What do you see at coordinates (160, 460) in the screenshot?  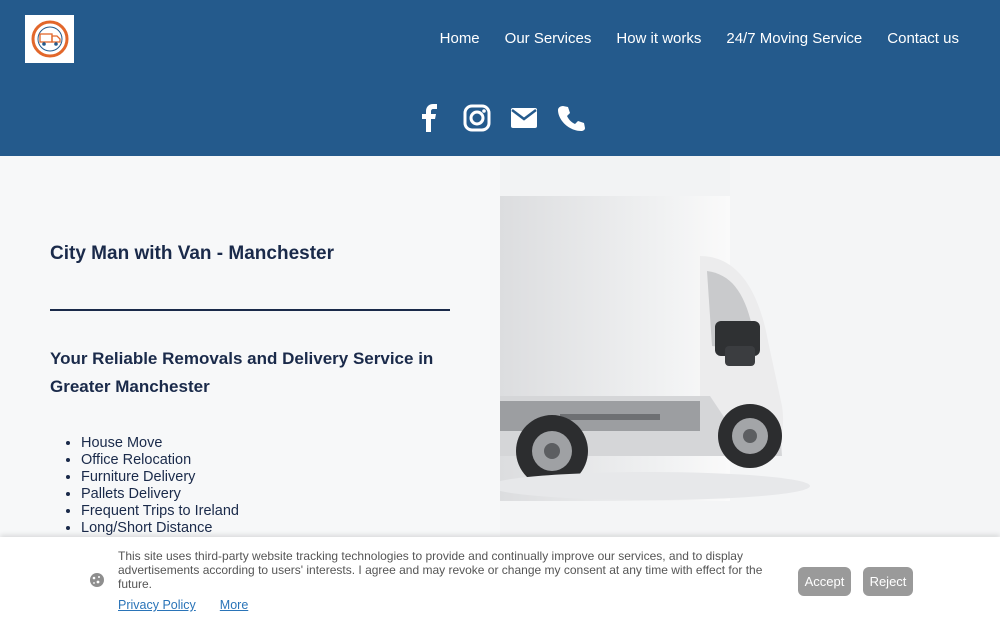 I see `list-item: Office Relocation` at bounding box center [160, 460].